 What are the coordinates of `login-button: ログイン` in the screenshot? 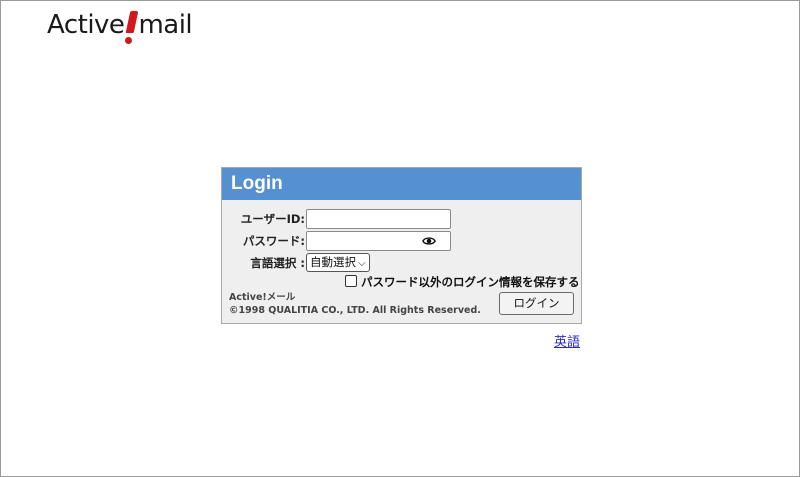 It's located at (536, 303).